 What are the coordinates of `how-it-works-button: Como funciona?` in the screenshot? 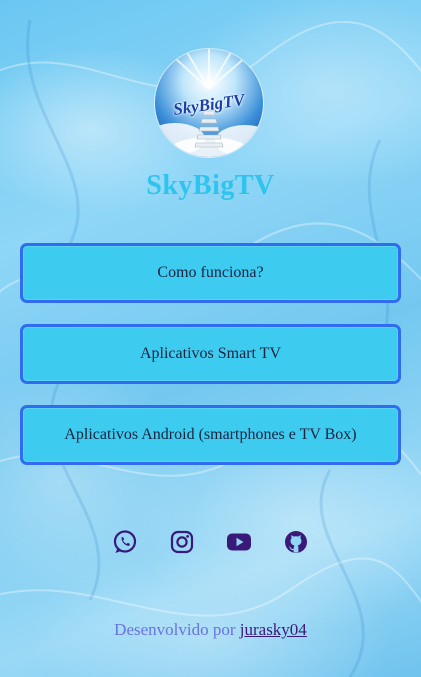 It's located at (210, 273).